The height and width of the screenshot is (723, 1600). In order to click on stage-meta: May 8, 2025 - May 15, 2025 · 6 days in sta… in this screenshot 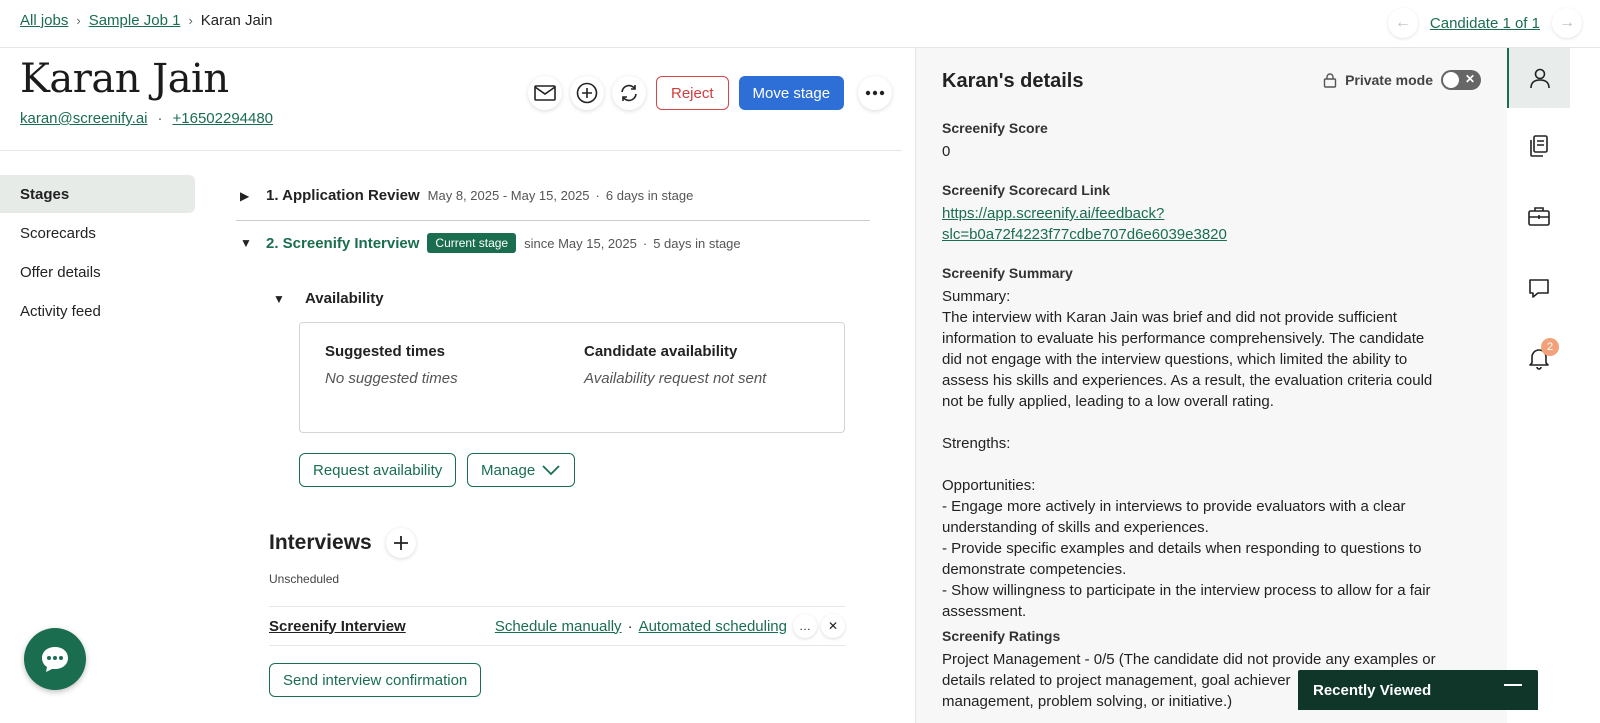, I will do `click(560, 195)`.